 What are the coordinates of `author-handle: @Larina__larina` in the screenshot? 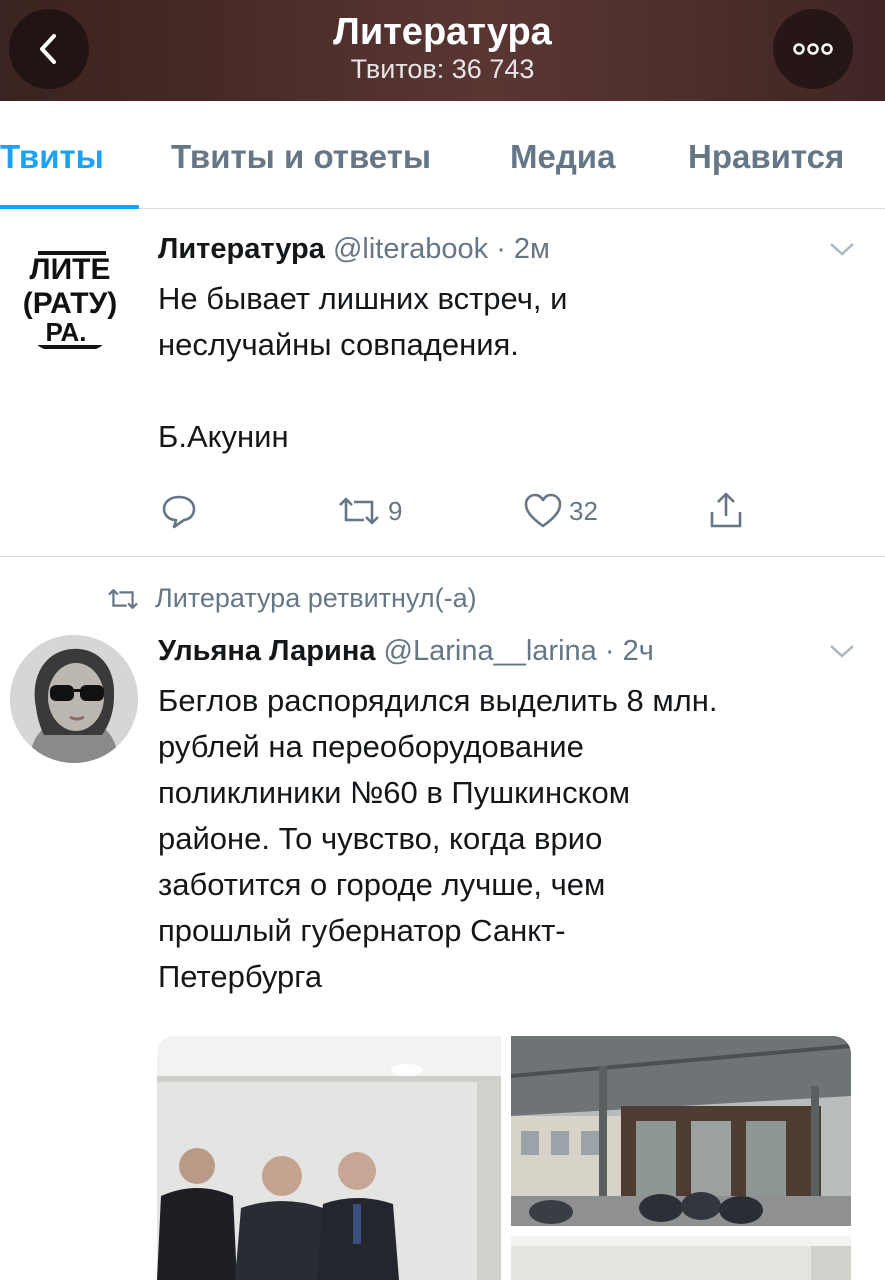 It's located at (490, 651).